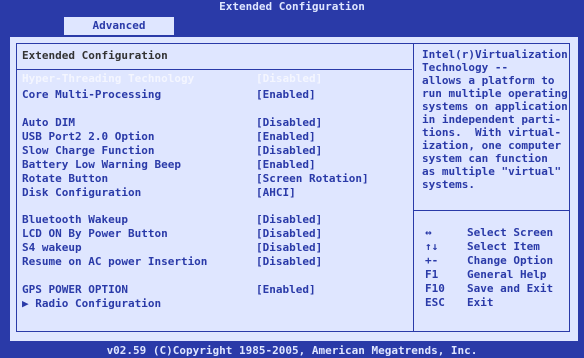  Describe the element at coordinates (432, 246) in the screenshot. I see `key-select-item-icon: ↑↓` at that location.